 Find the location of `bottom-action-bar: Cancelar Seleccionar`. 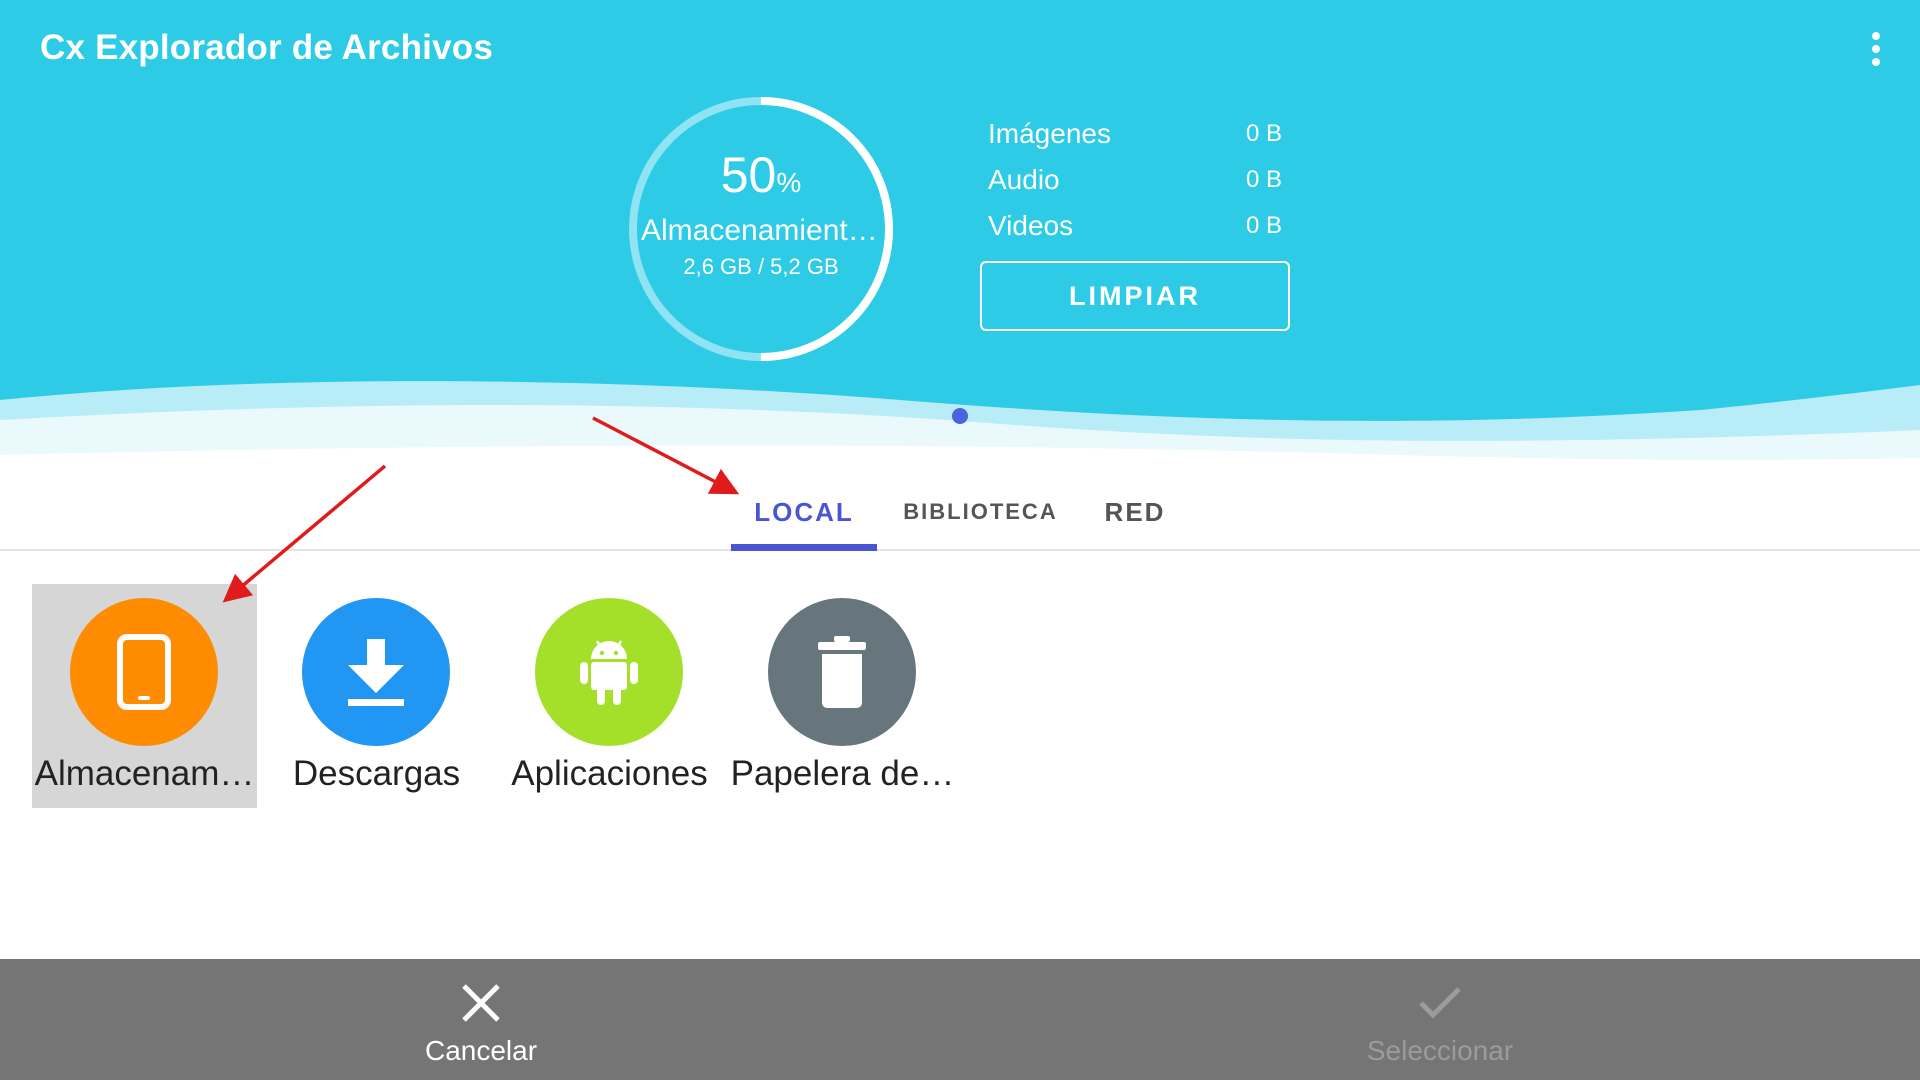

bottom-action-bar: Cancelar Seleccionar is located at coordinates (960, 1019).